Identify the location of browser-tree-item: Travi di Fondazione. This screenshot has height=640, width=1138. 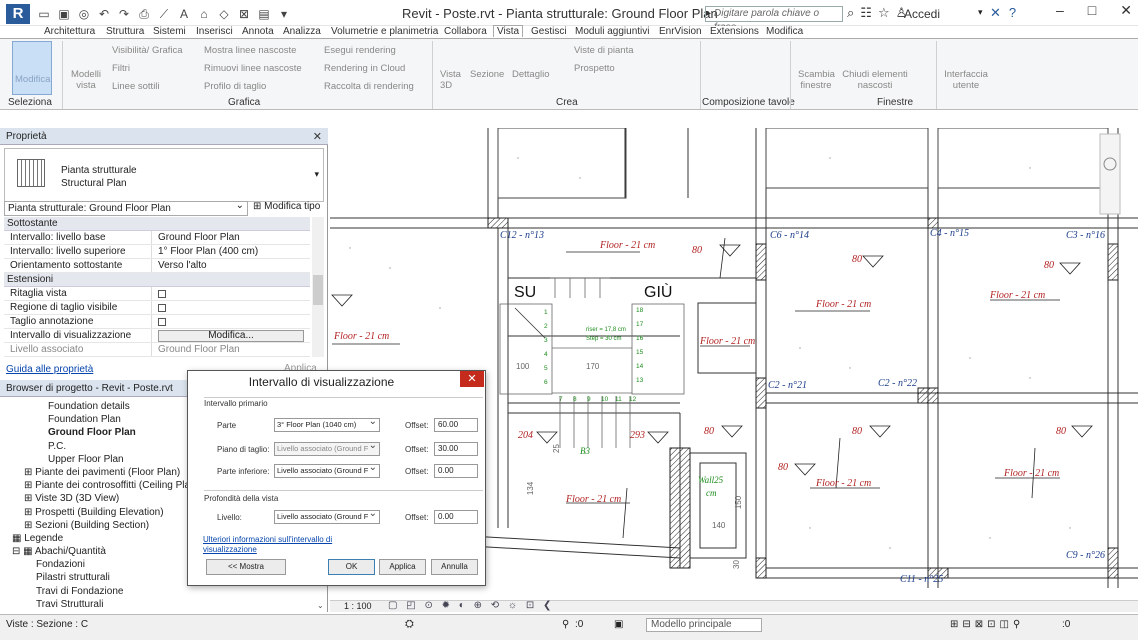
(162, 591).